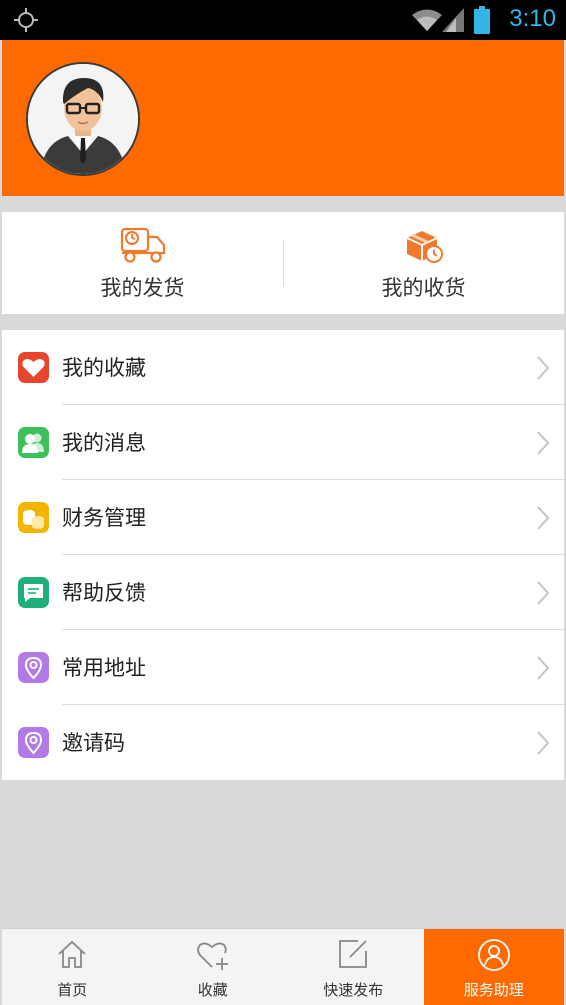 The image size is (566, 1005). I want to click on home-icon, so click(72, 954).